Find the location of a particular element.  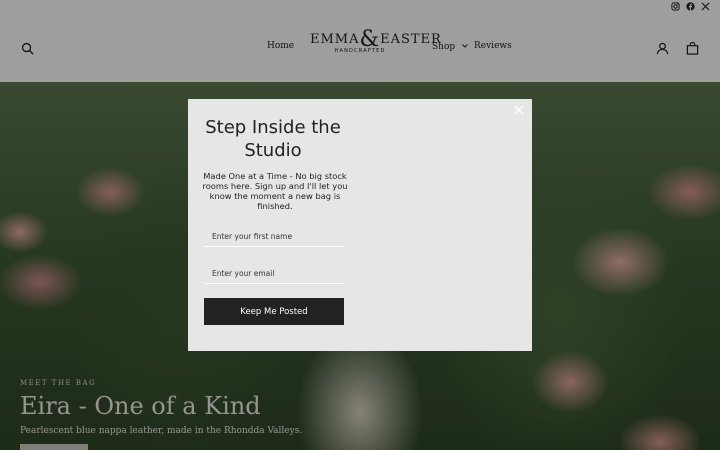

close-icon: × is located at coordinates (519, 110).